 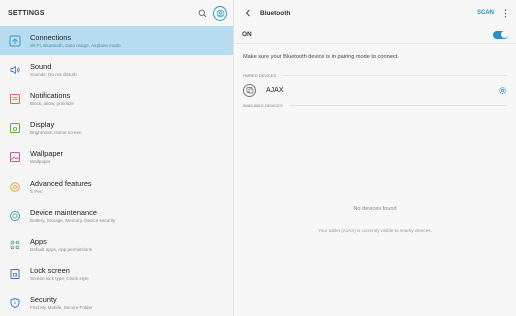 What do you see at coordinates (485, 13) in the screenshot?
I see `scan-button: SCAN` at bounding box center [485, 13].